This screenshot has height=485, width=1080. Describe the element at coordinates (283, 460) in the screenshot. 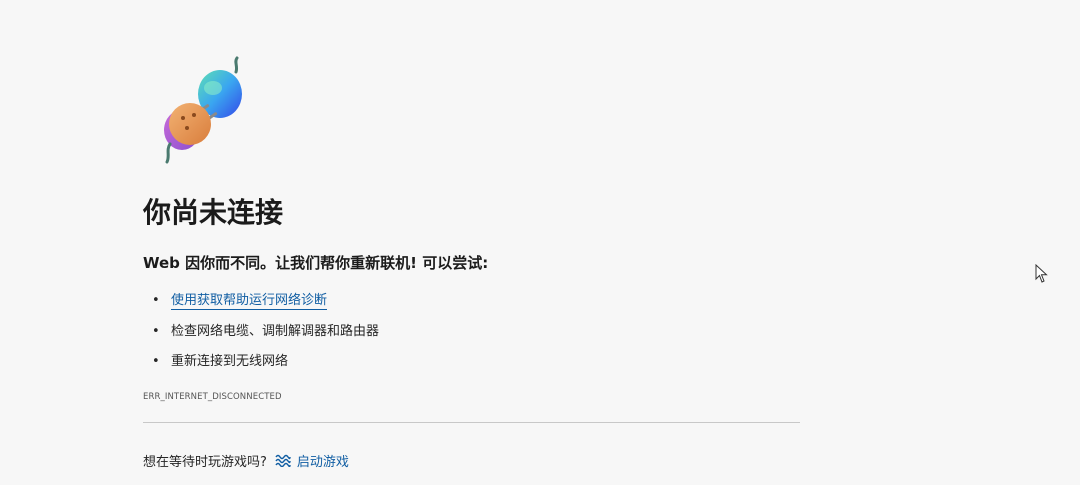

I see `surf-wave-icon` at that location.